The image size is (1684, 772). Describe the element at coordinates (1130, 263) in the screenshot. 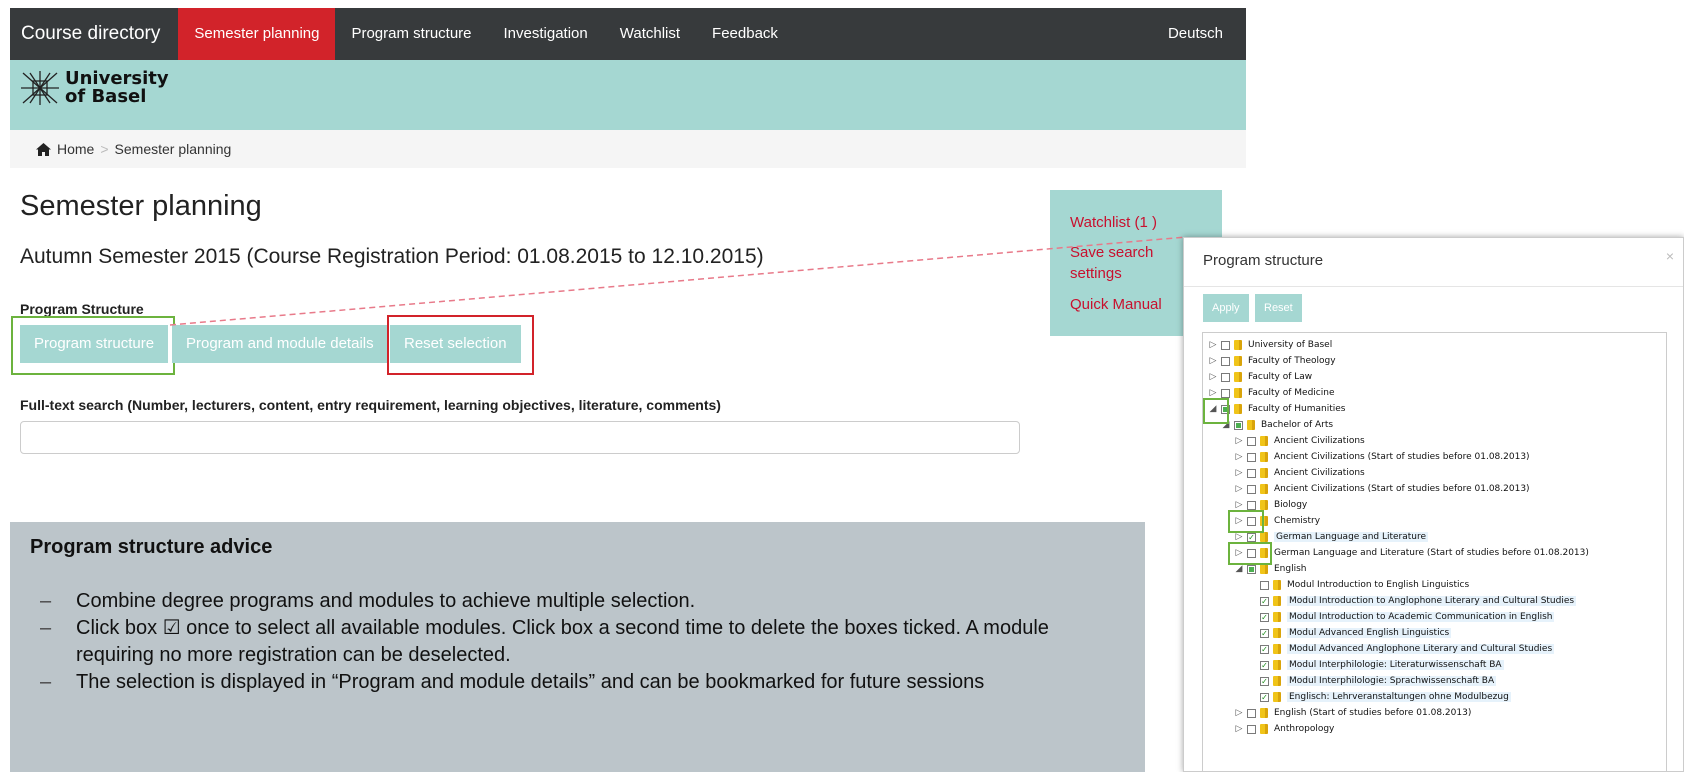

I see `save-search-settings-link: Save search settings` at that location.